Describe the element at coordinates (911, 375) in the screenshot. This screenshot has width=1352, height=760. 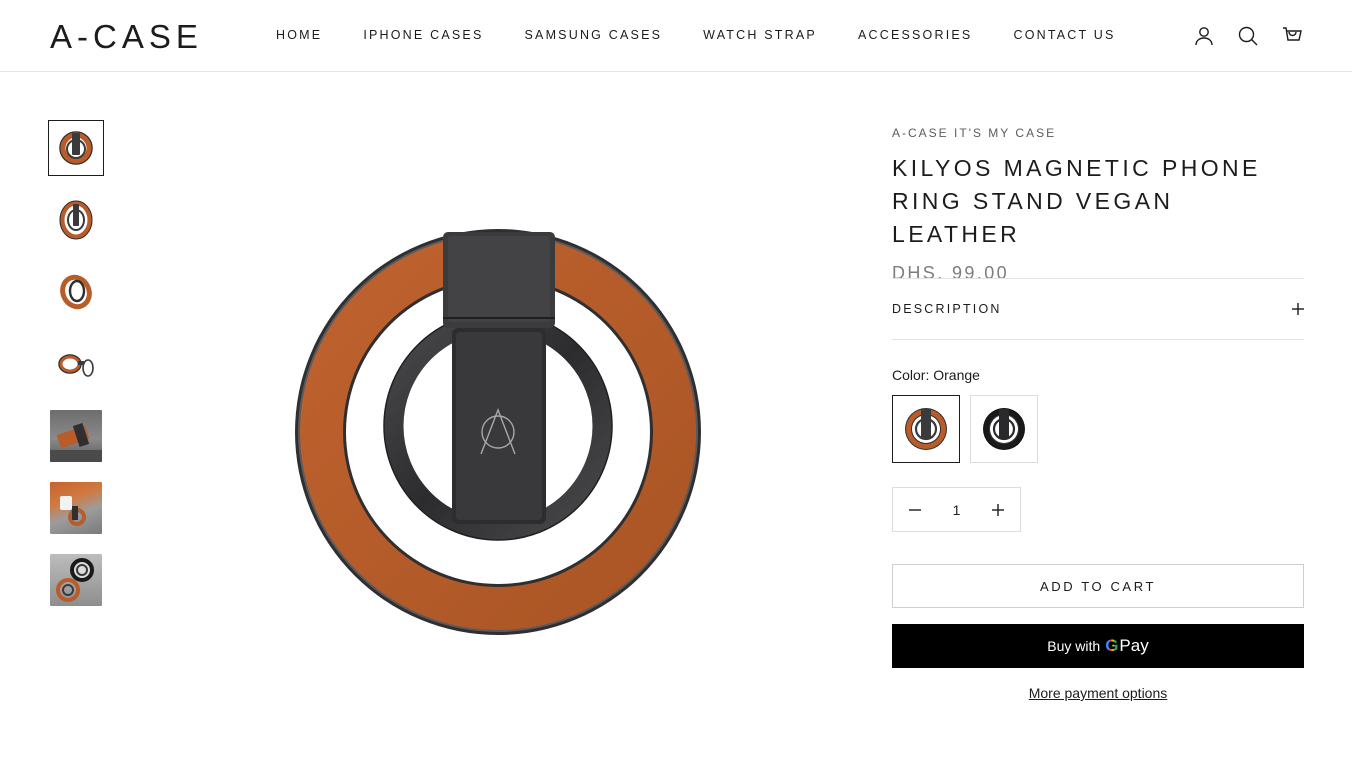
I see `color-label: Color:` at that location.